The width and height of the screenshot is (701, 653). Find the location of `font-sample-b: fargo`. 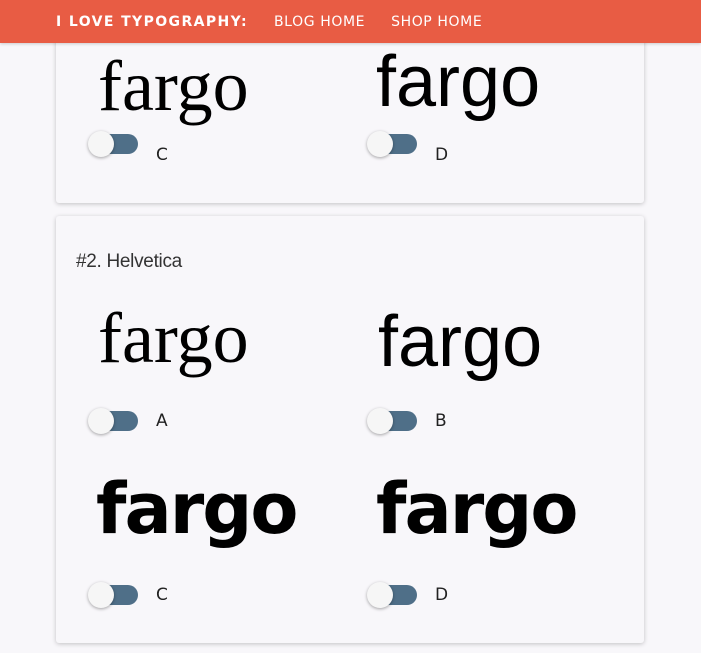

font-sample-b: fargo is located at coordinates (460, 342).